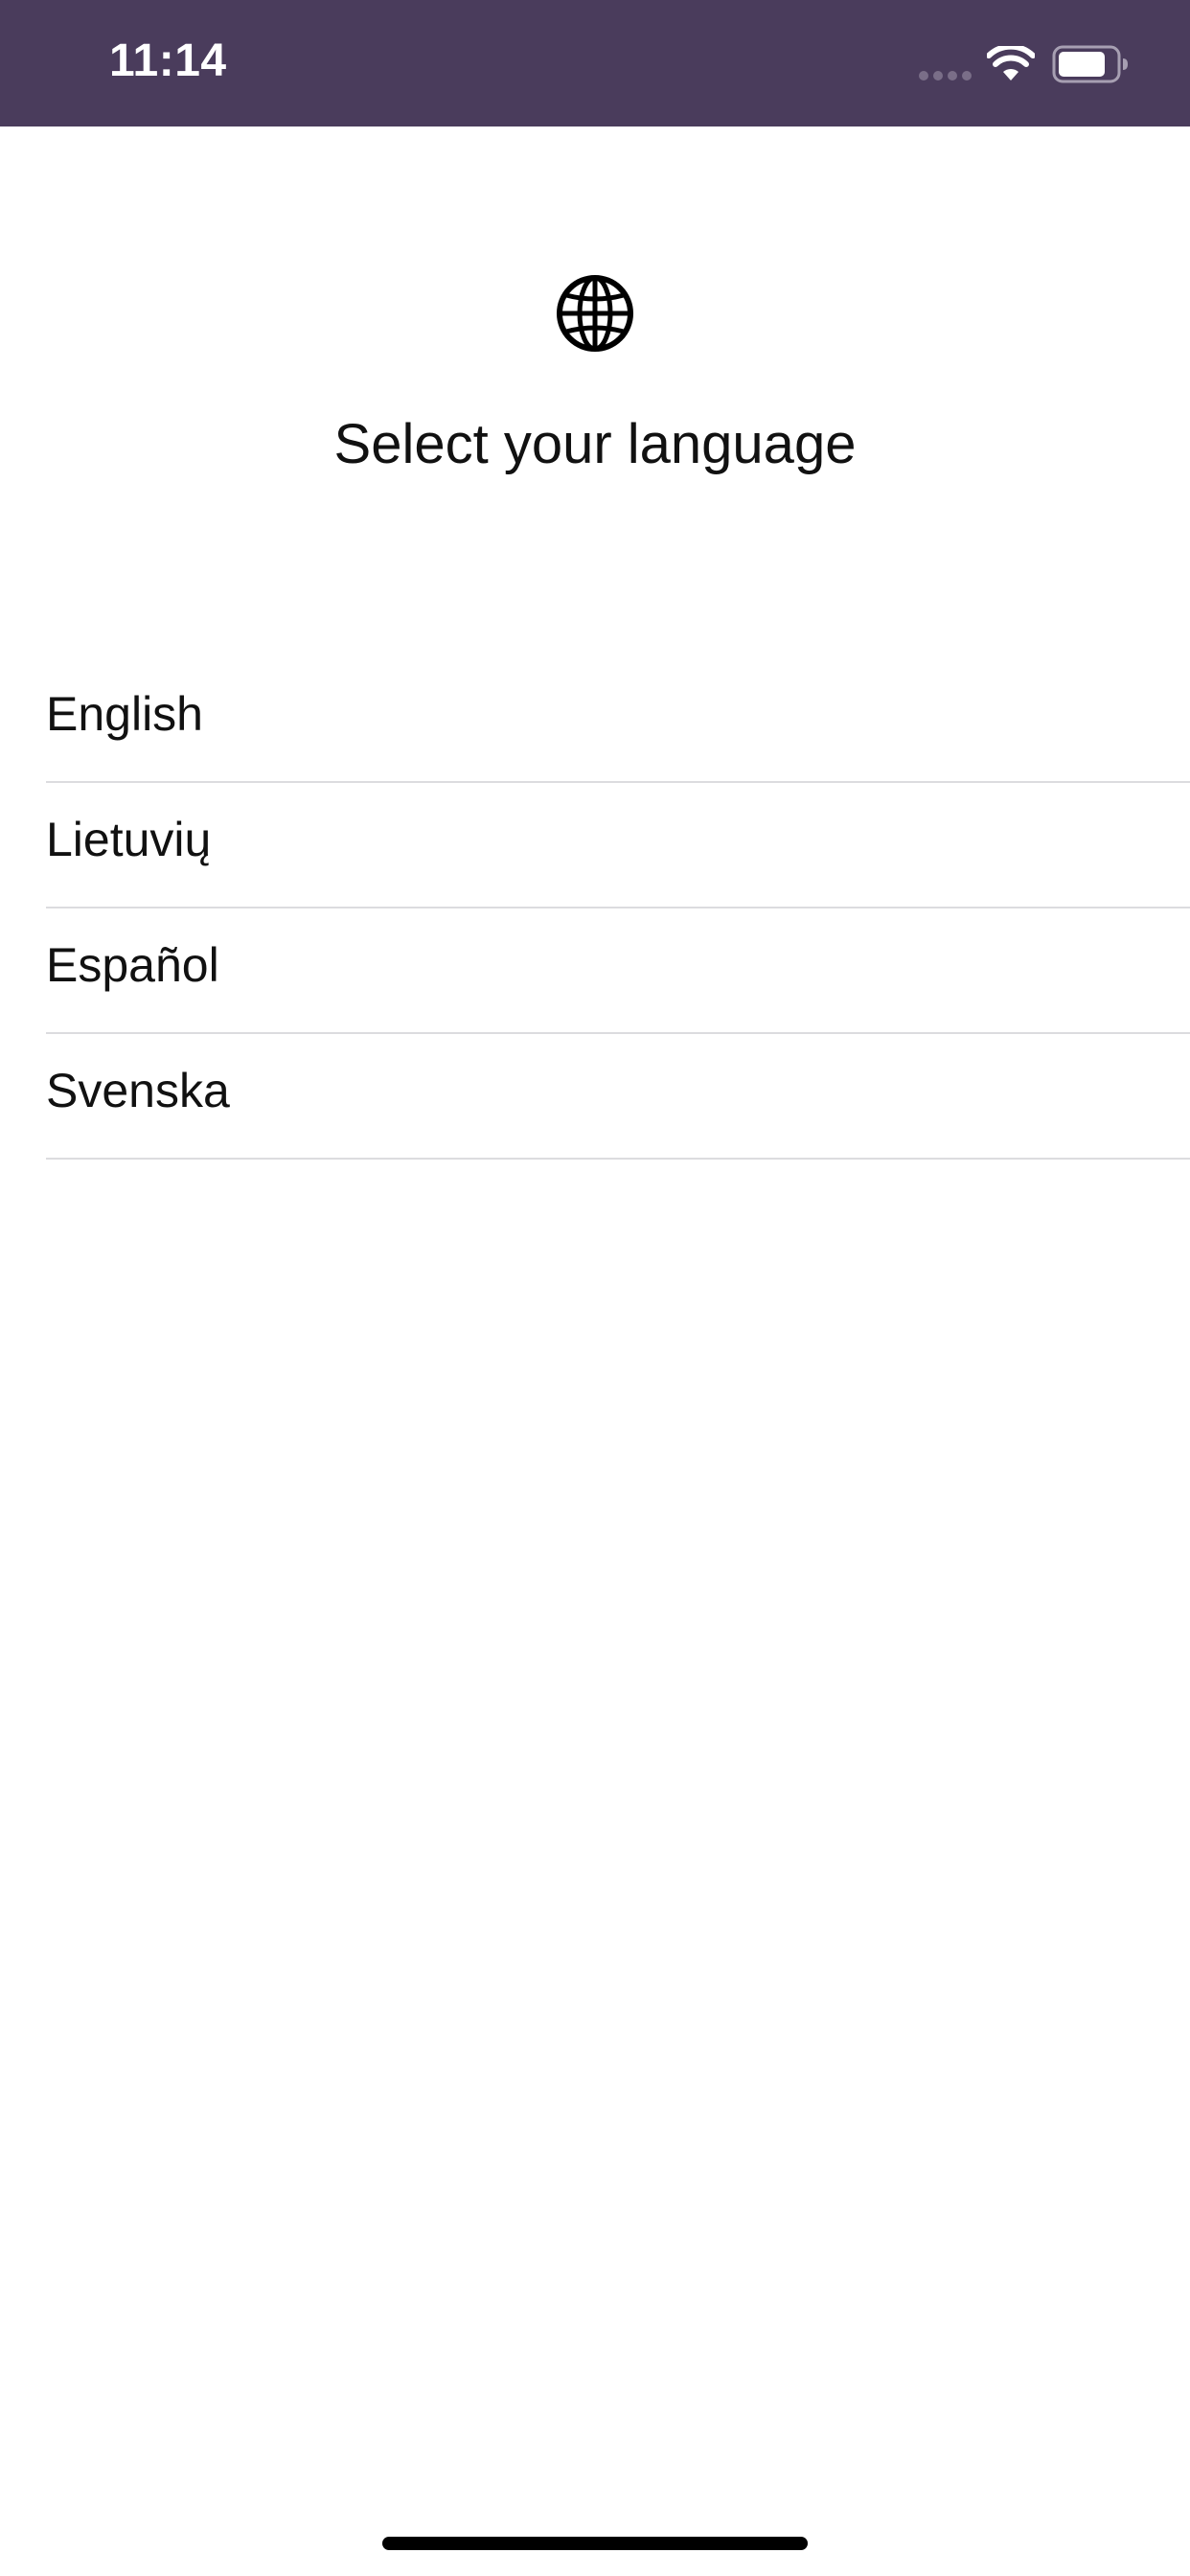 The width and height of the screenshot is (1190, 2576). Describe the element at coordinates (1090, 64) in the screenshot. I see `battery-icon` at that location.